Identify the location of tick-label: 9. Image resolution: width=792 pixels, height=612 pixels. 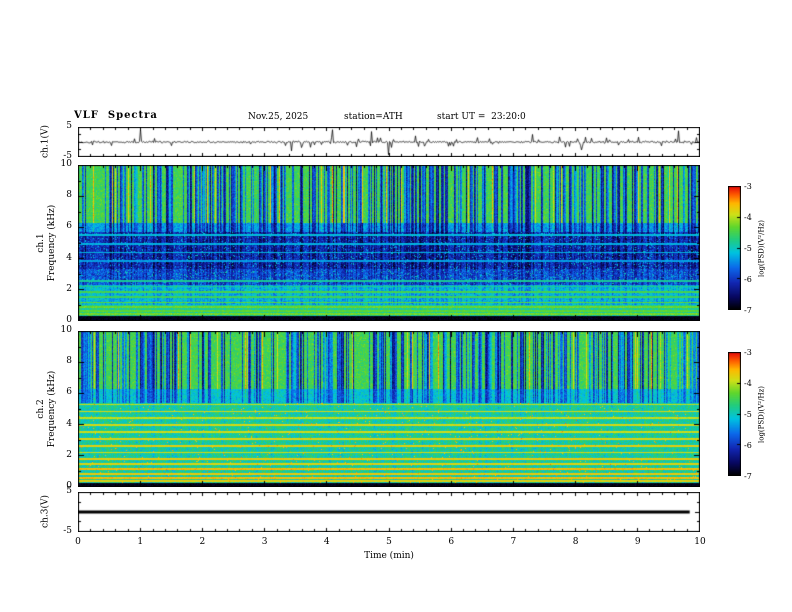
(637, 542).